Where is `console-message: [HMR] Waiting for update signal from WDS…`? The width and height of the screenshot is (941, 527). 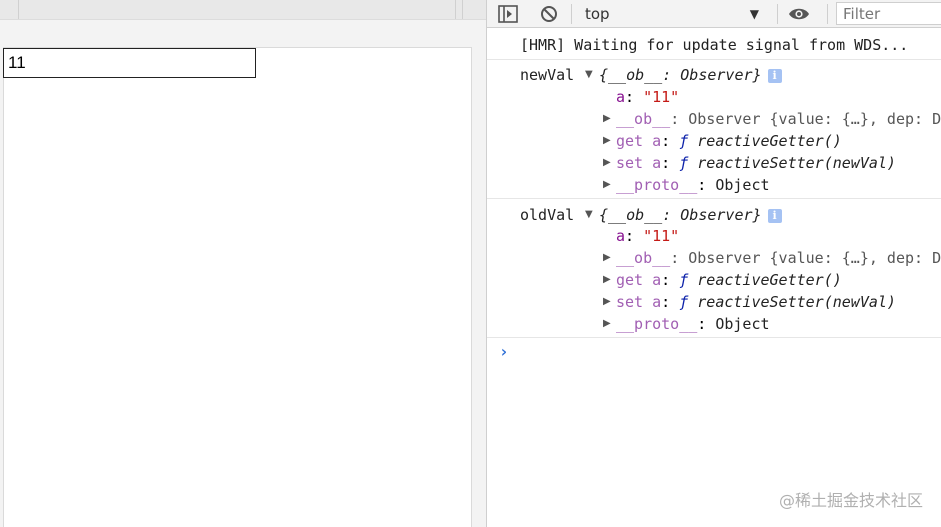
console-message: [HMR] Waiting for update signal from WDS… is located at coordinates (714, 44).